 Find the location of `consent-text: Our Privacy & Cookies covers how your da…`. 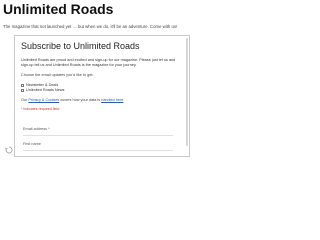

consent-text: Our Privacy & Cookies covers how your da… is located at coordinates (102, 100).